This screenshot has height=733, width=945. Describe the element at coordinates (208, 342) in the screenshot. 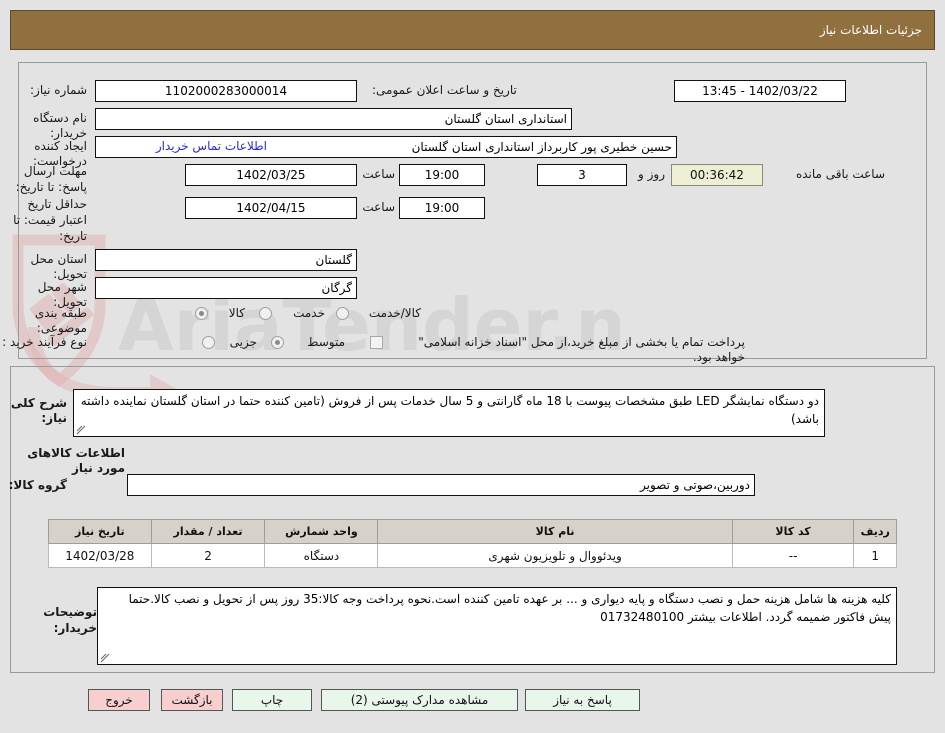

I see `radio-process-jozei` at that location.